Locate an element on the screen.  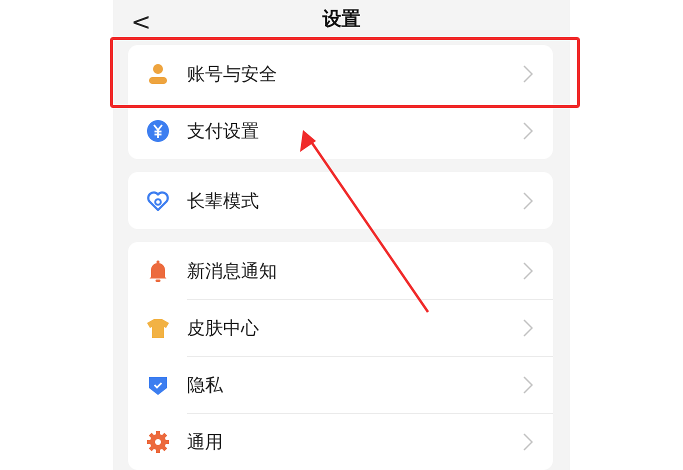
heart-icon is located at coordinates (158, 200).